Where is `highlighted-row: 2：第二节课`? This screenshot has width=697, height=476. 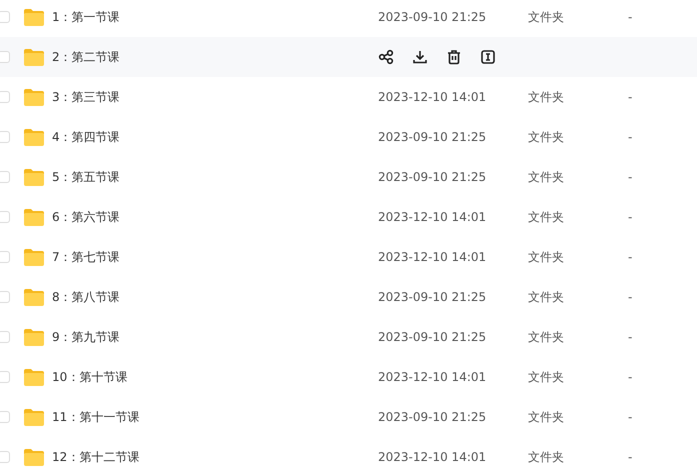
highlighted-row: 2：第二节课 is located at coordinates (348, 57).